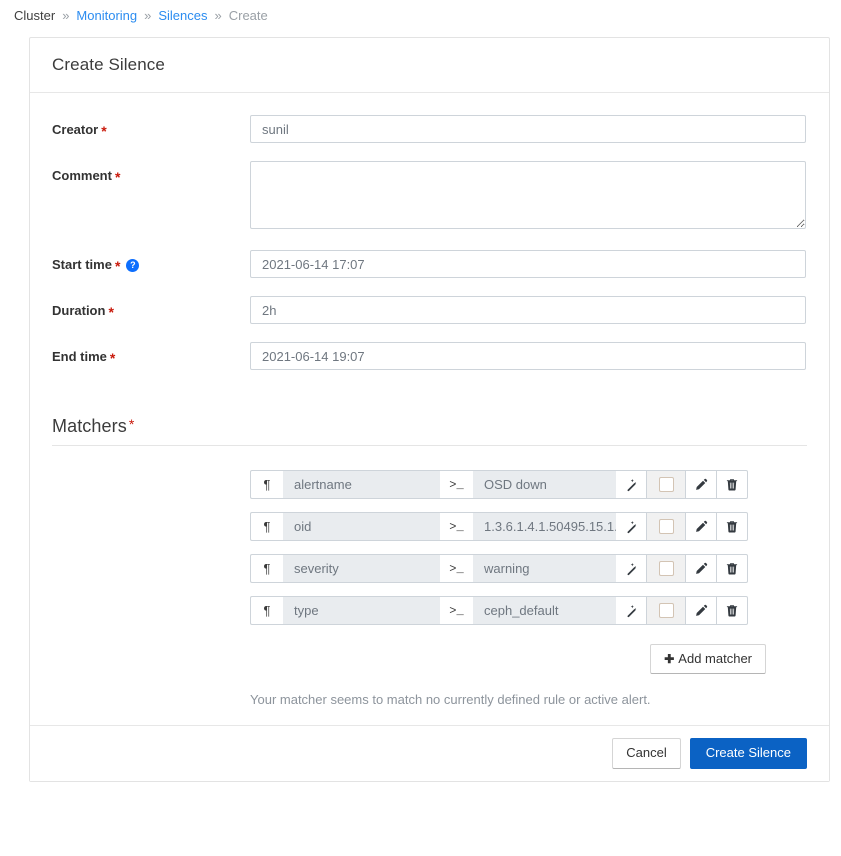  What do you see at coordinates (151, 262) in the screenshot?
I see `start-time-label: Start time *?` at bounding box center [151, 262].